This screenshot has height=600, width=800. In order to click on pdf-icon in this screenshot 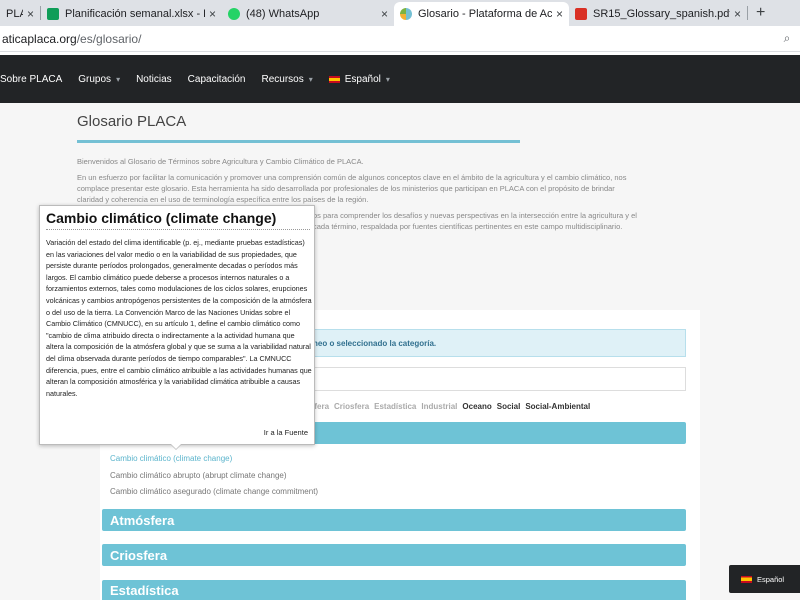, I will do `click(581, 14)`.